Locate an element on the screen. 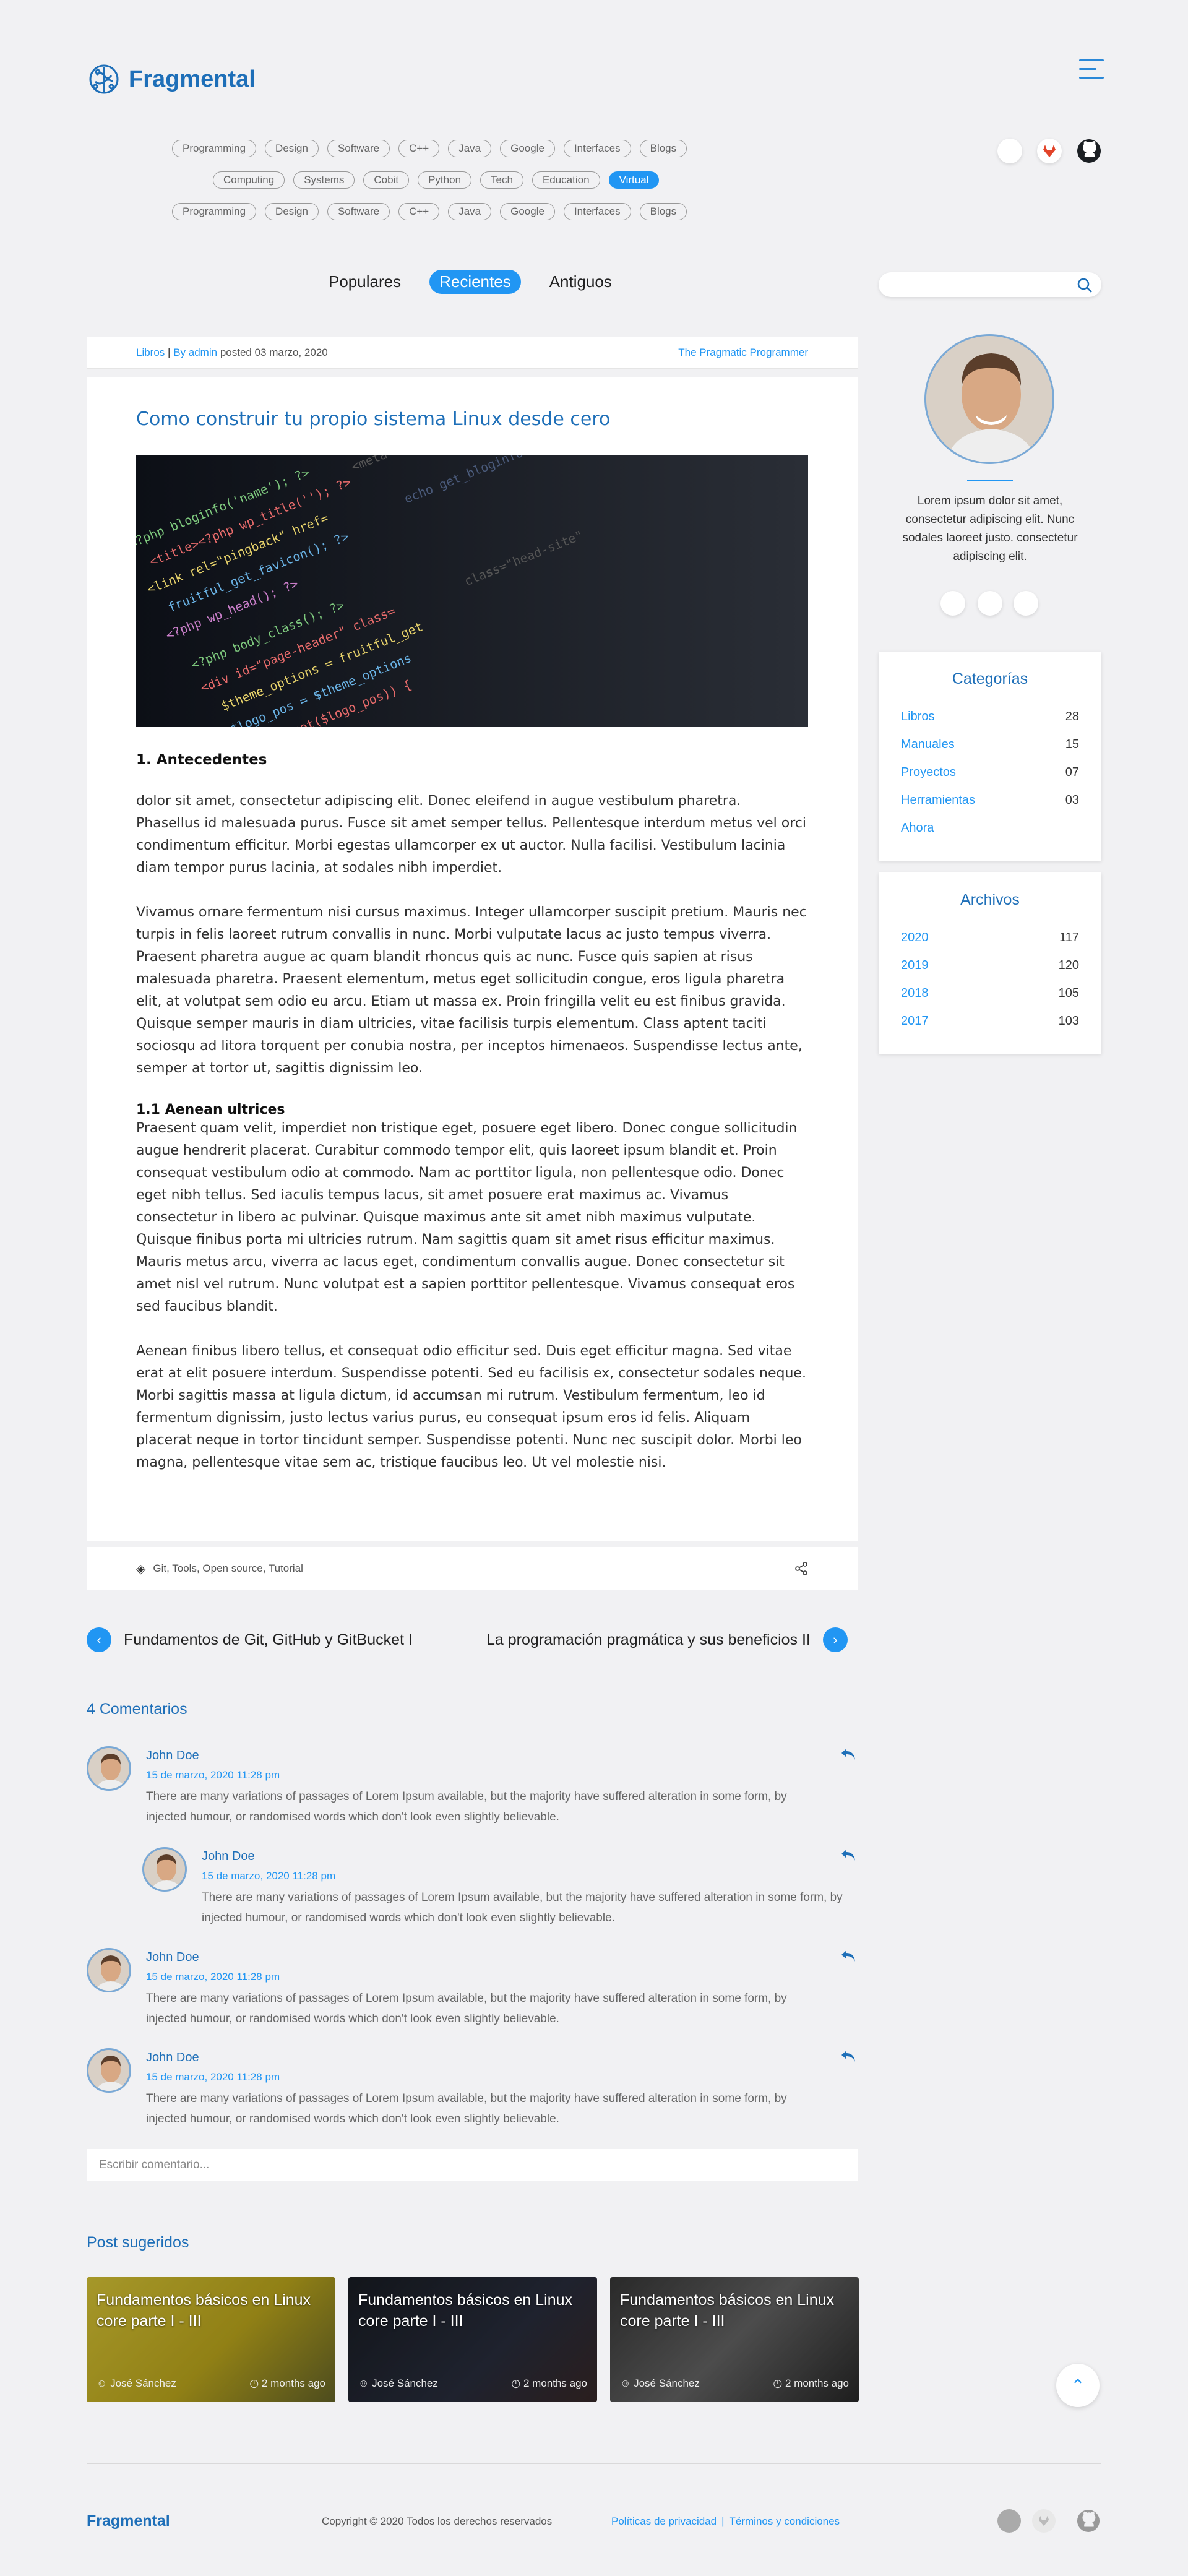 The image size is (1188, 2576). sidebar-item: 2018 105 is located at coordinates (990, 993).